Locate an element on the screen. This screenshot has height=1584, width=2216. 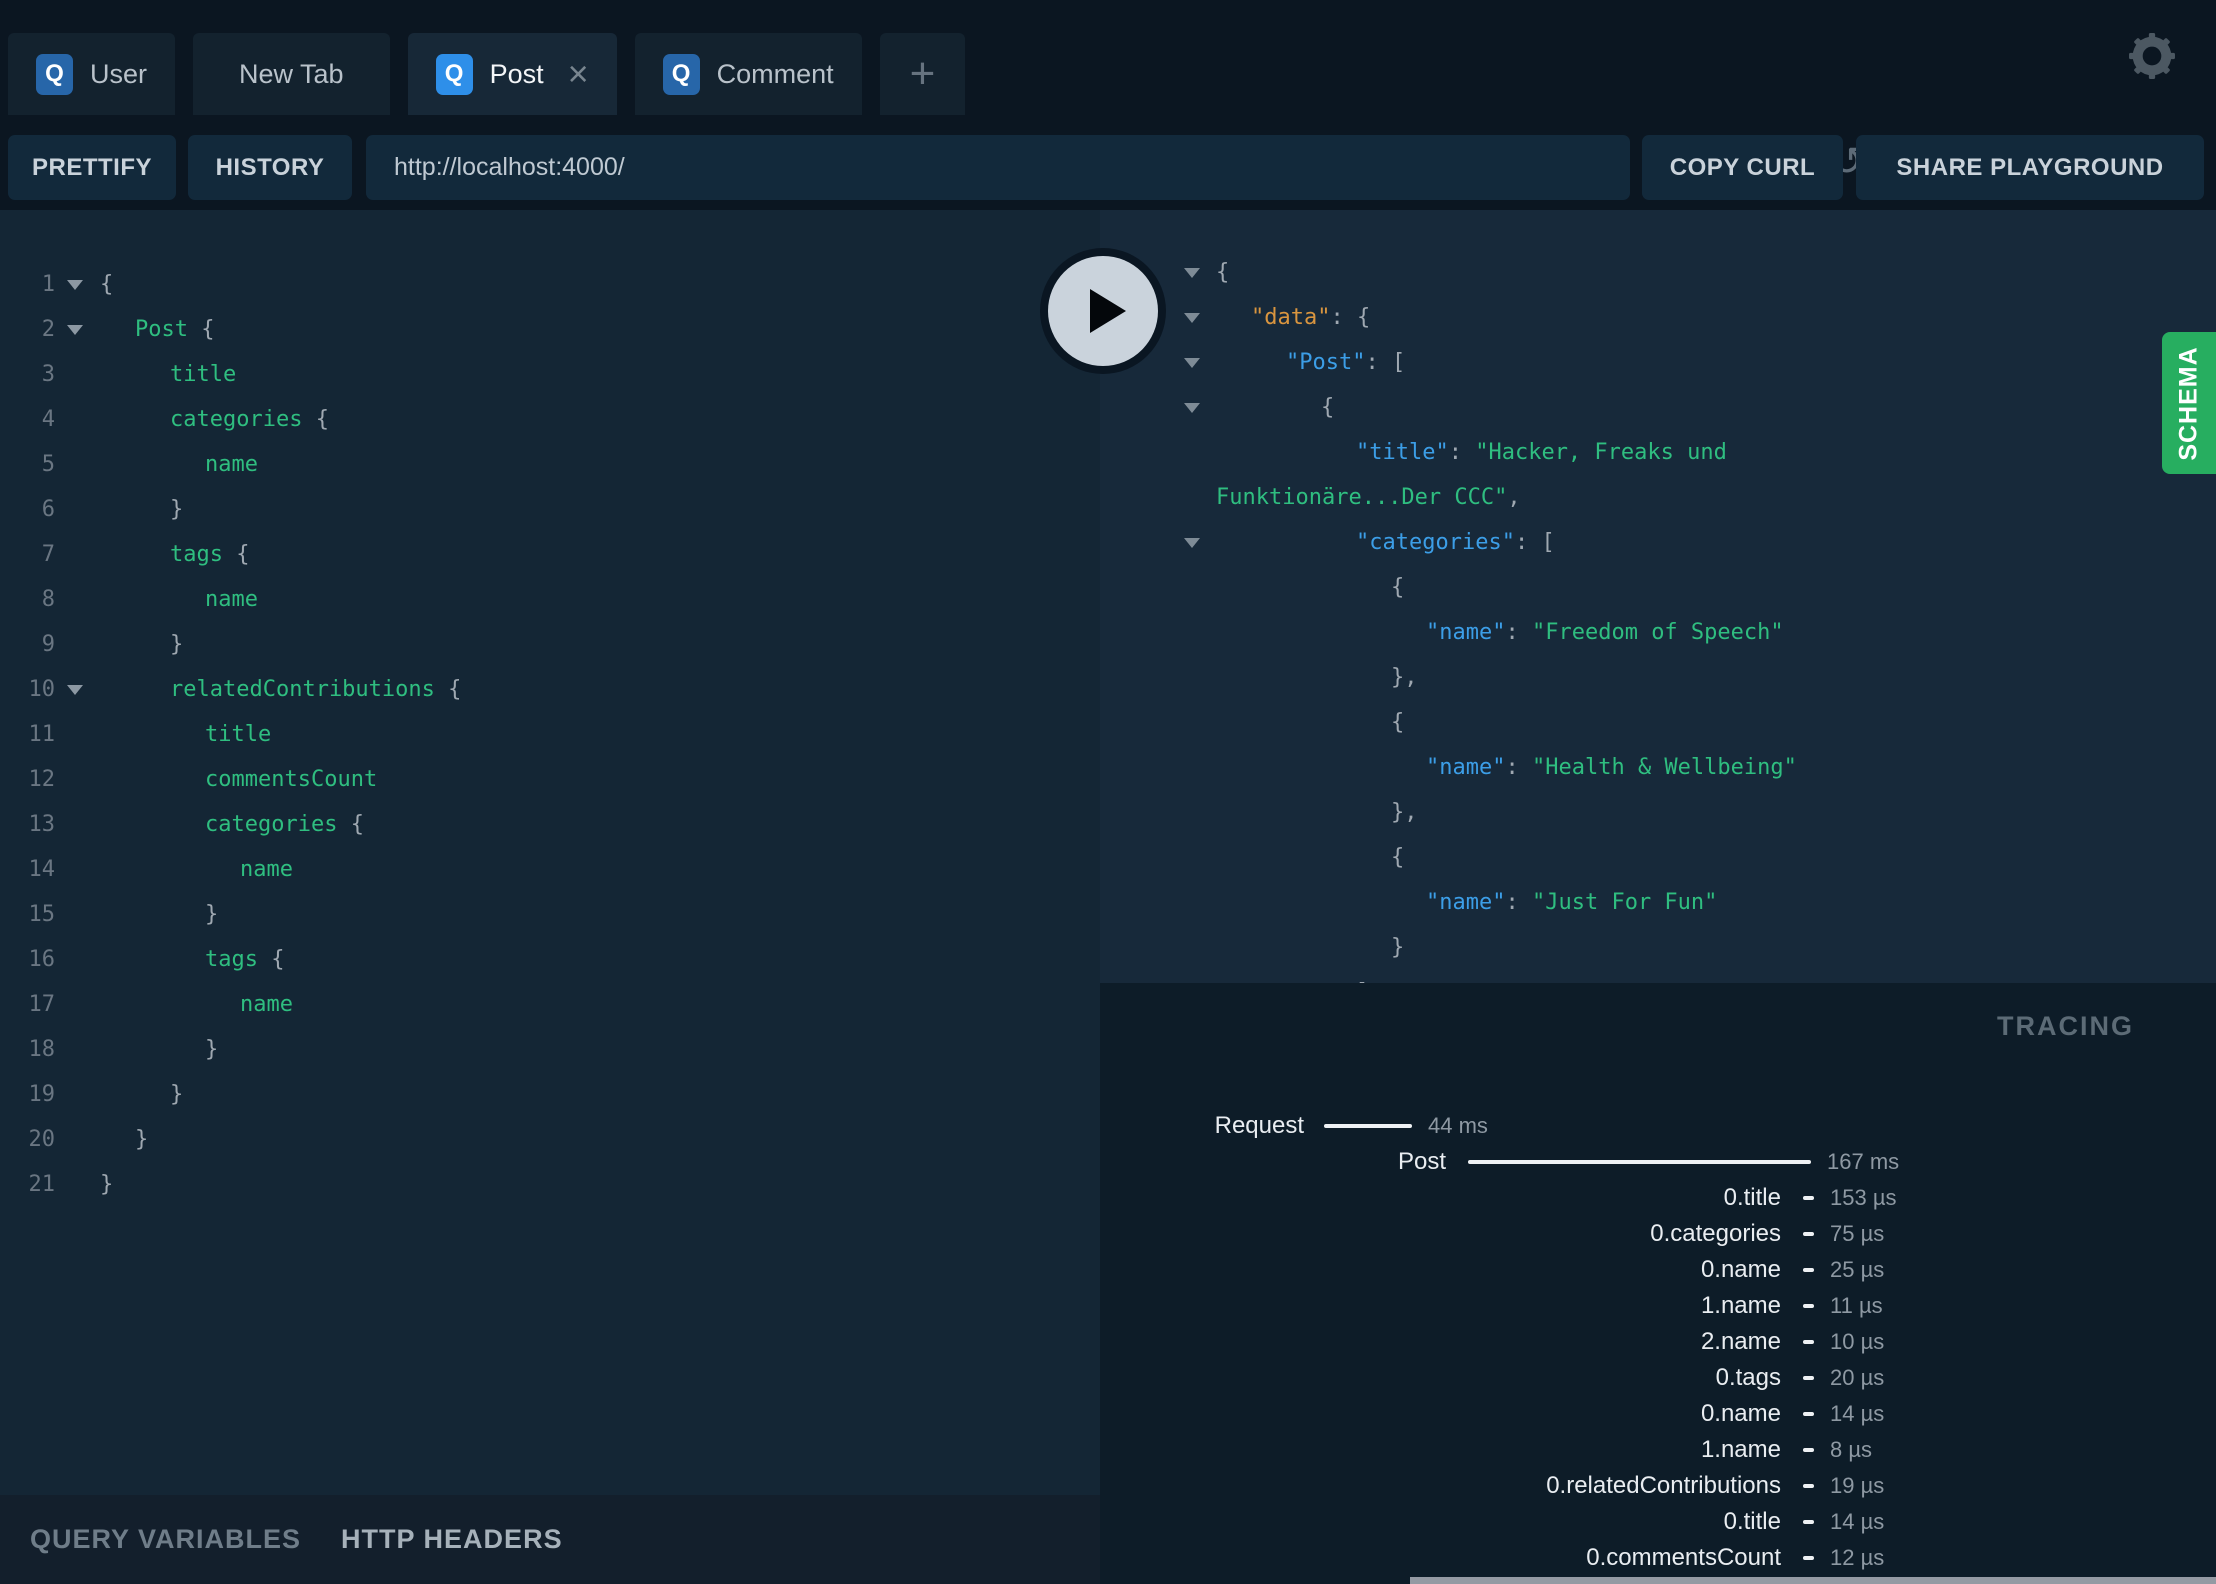
line-number: 19 is located at coordinates (42, 1094).